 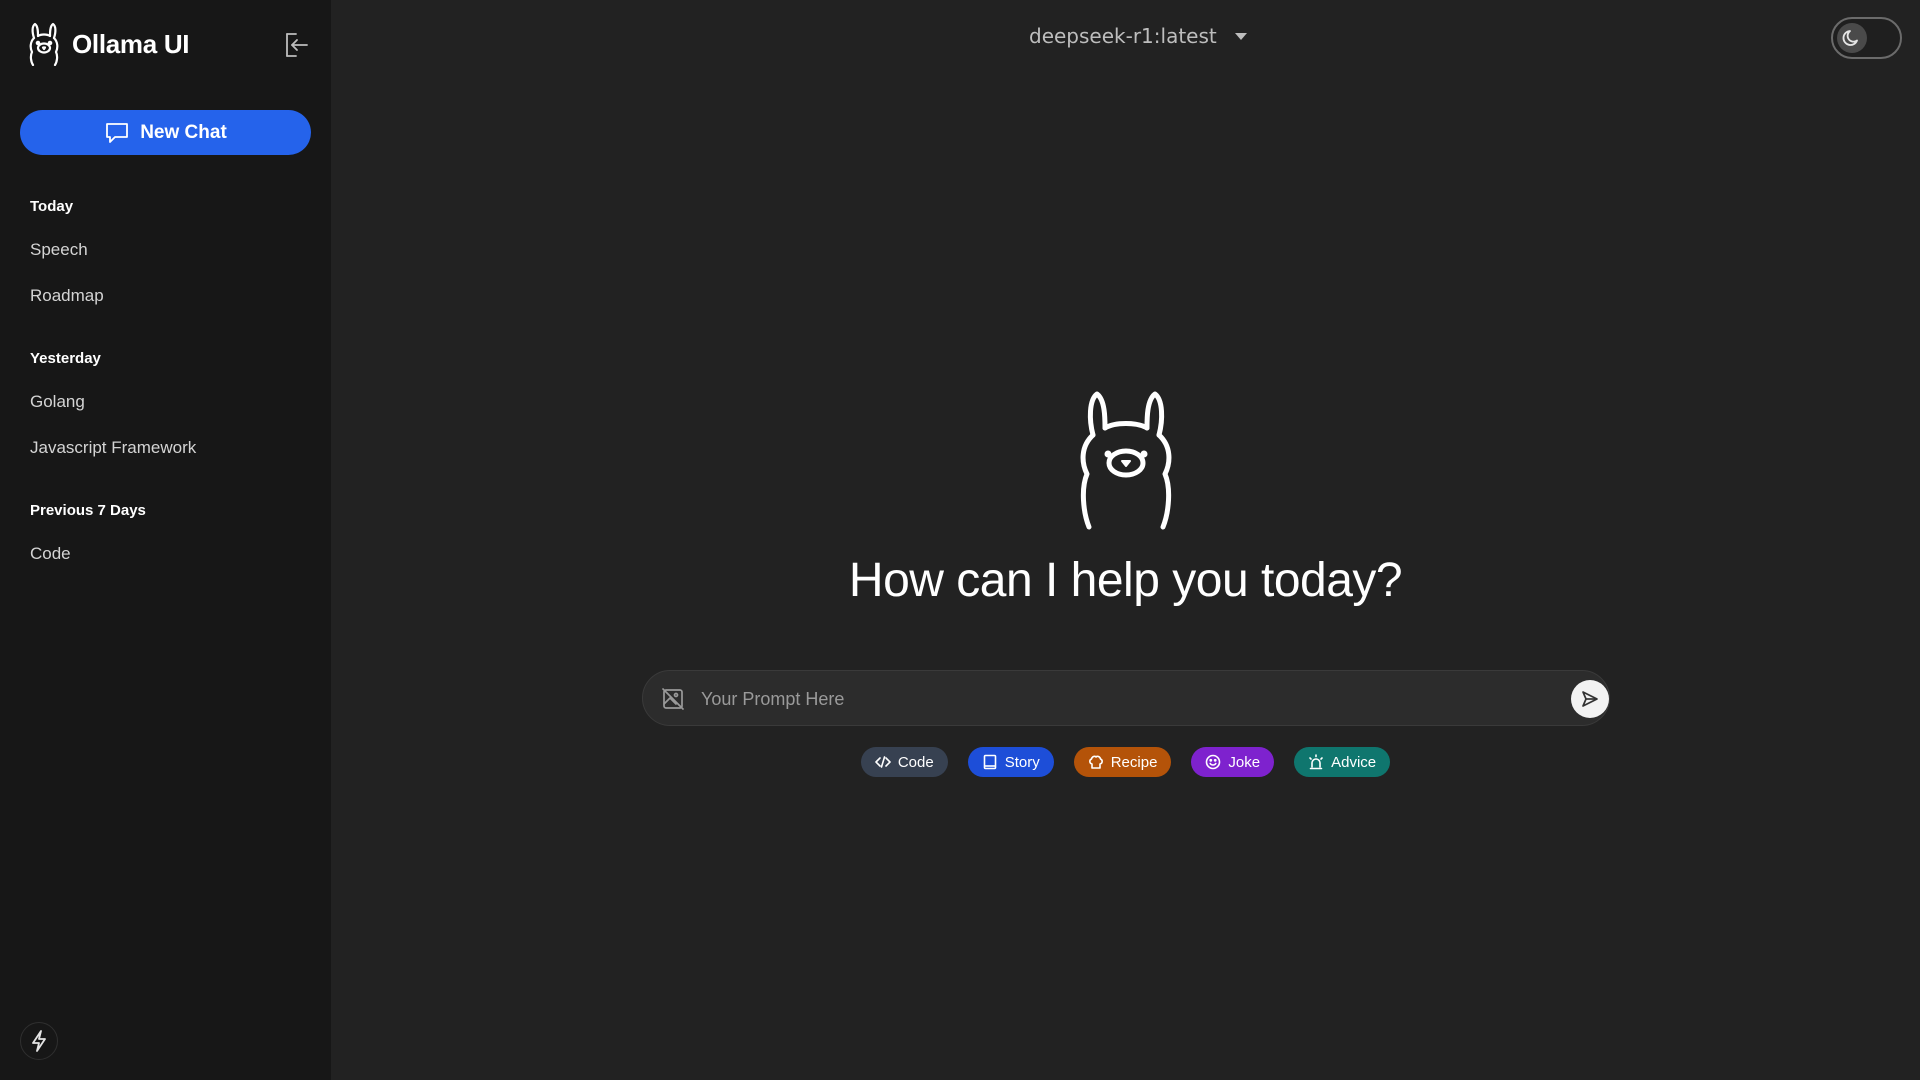 I want to click on moon-icon, so click(x=1850, y=38).